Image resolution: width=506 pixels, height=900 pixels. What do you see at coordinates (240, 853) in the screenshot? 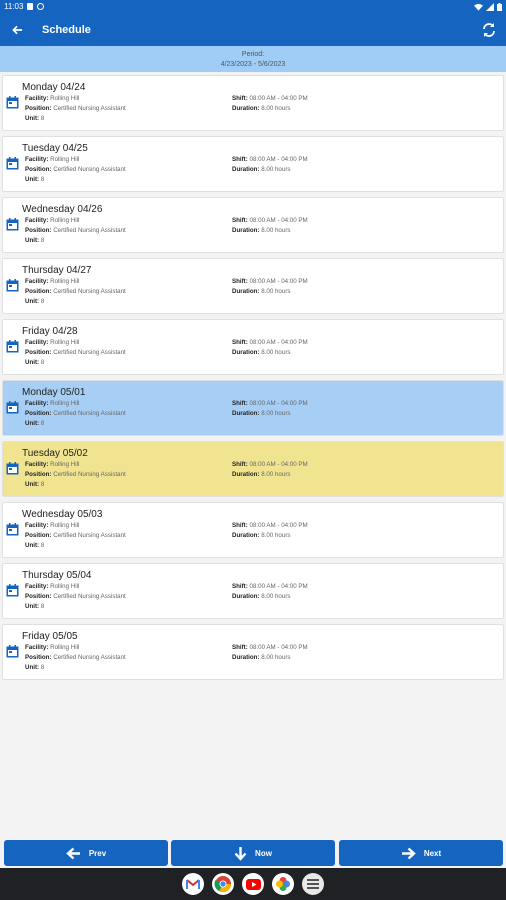
I see `arrow-down-icon` at bounding box center [240, 853].